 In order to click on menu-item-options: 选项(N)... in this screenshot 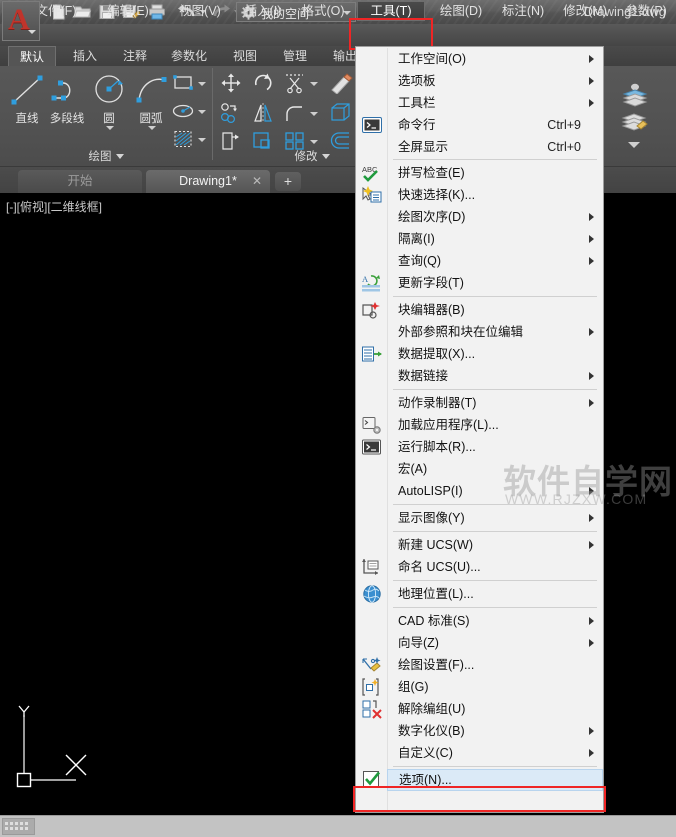, I will do `click(495, 780)`.